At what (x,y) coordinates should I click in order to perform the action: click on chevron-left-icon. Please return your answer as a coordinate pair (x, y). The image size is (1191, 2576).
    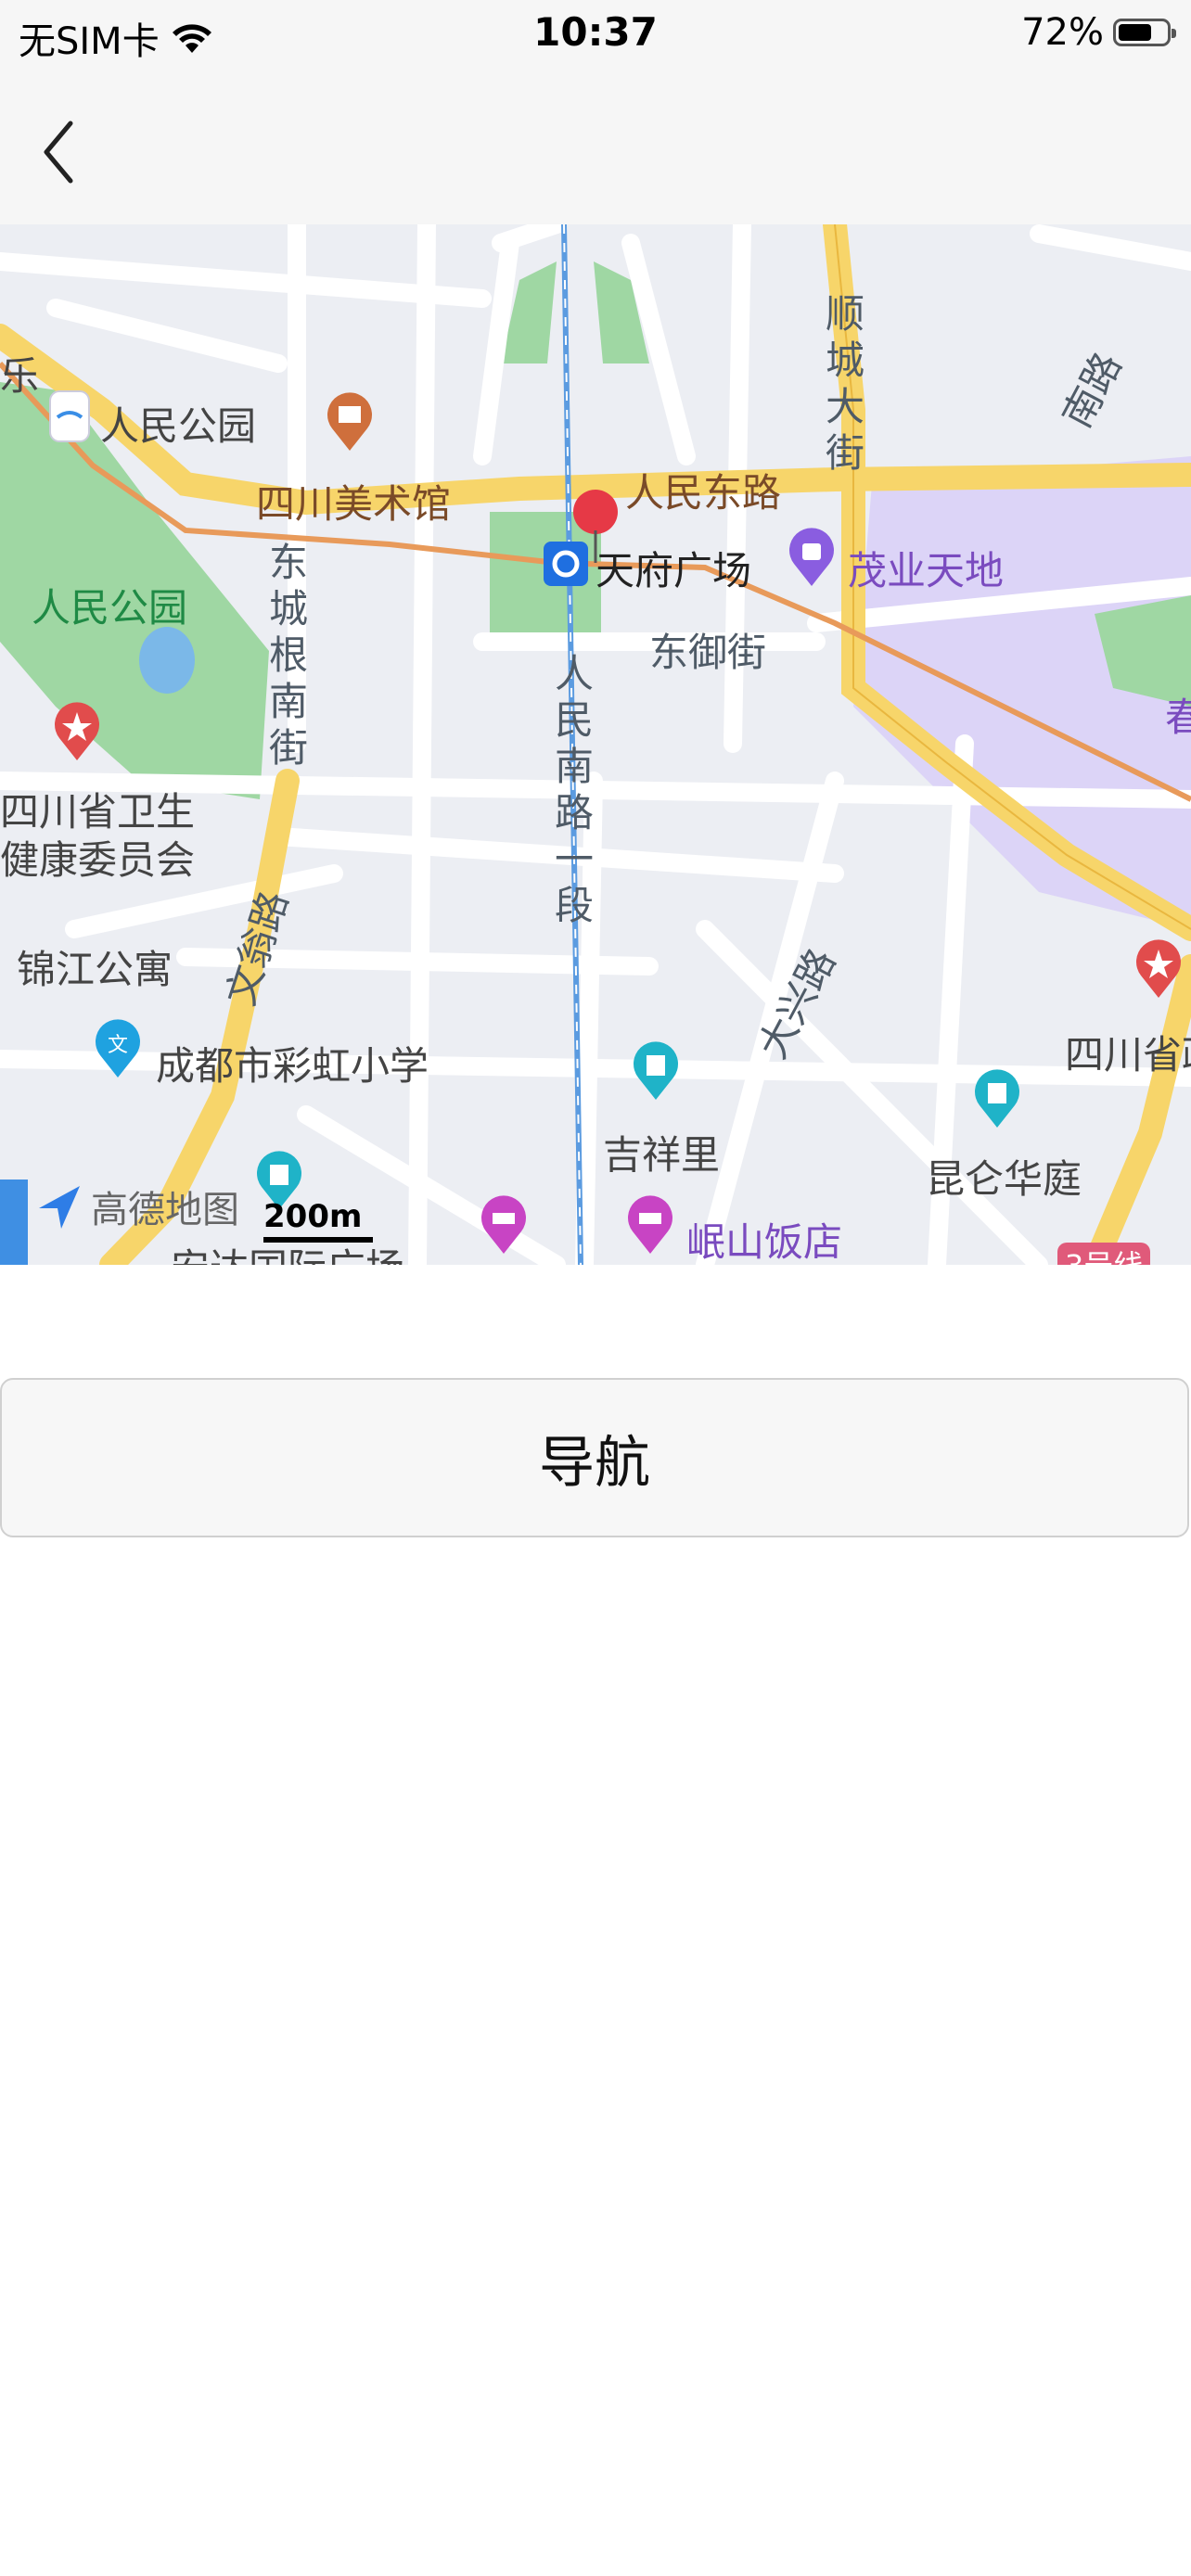
    Looking at the image, I should click on (59, 152).